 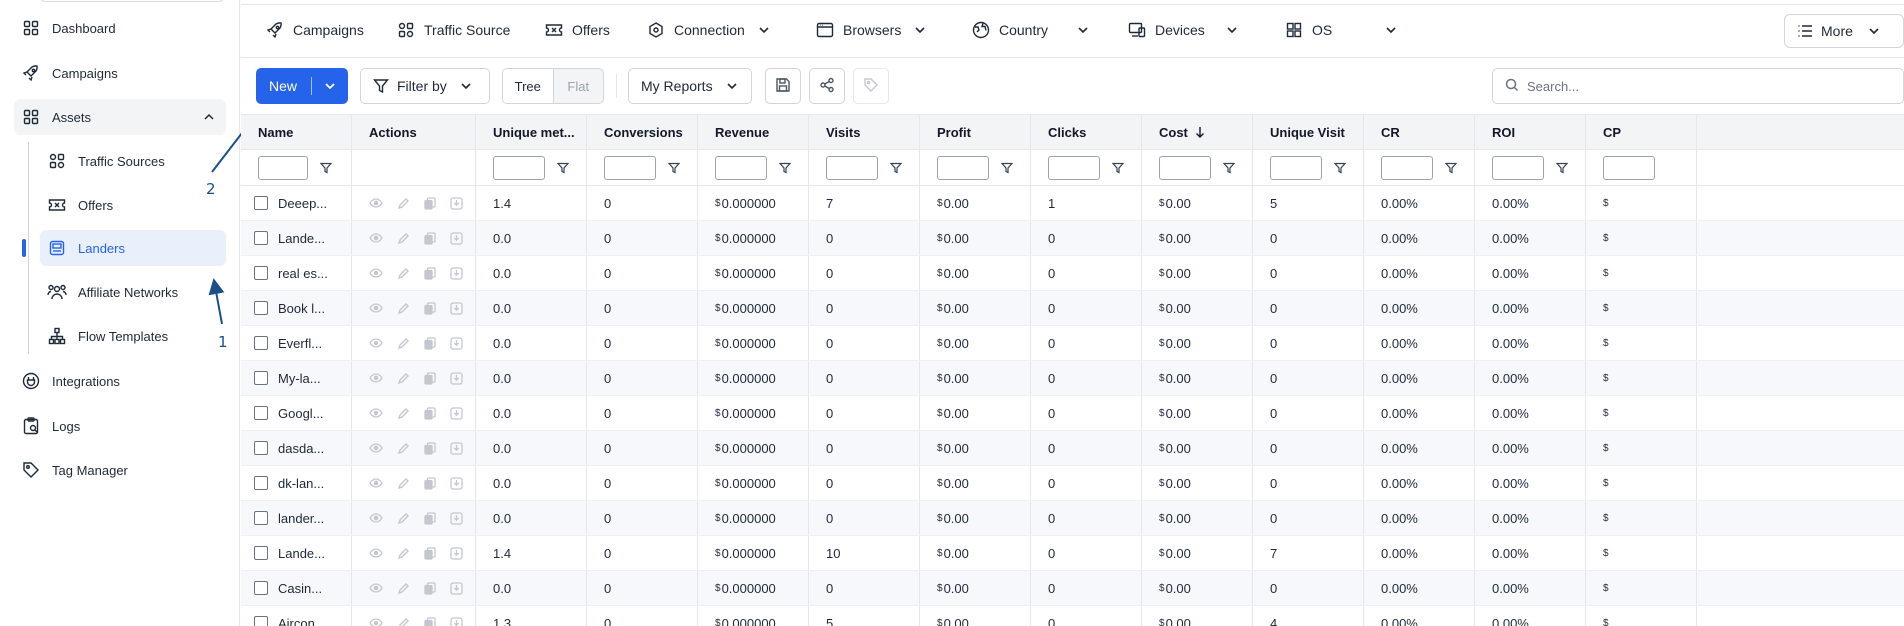 I want to click on more-button: More, so click(x=1844, y=31).